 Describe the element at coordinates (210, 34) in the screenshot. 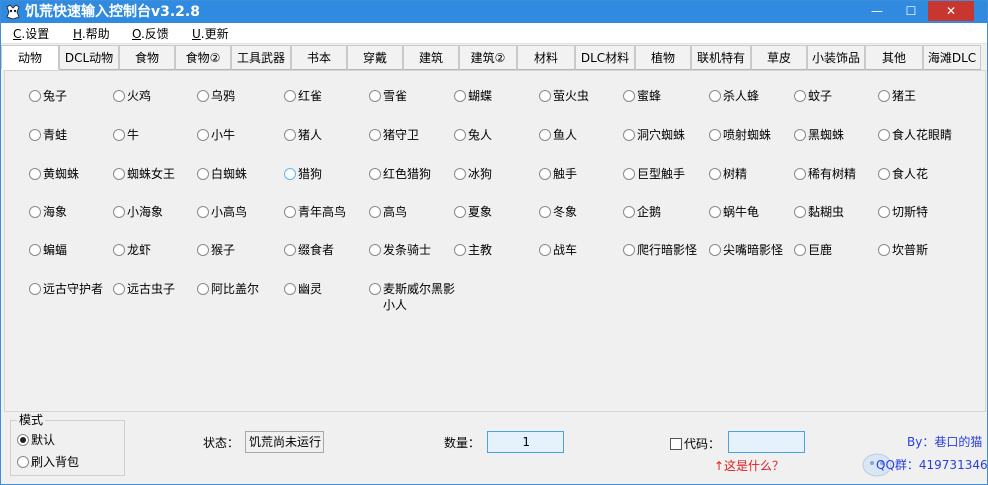

I see `menu-update: U.更新` at that location.